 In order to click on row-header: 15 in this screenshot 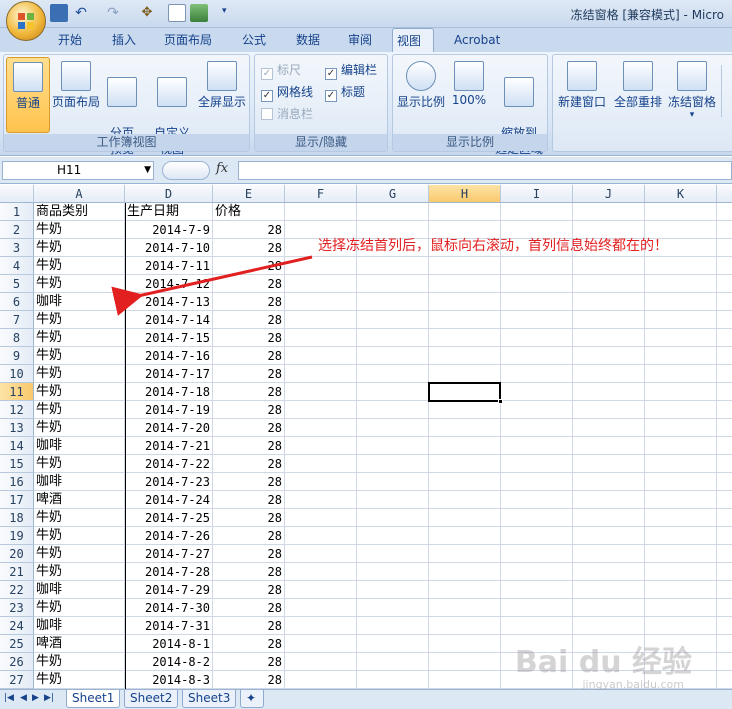, I will do `click(17, 464)`.